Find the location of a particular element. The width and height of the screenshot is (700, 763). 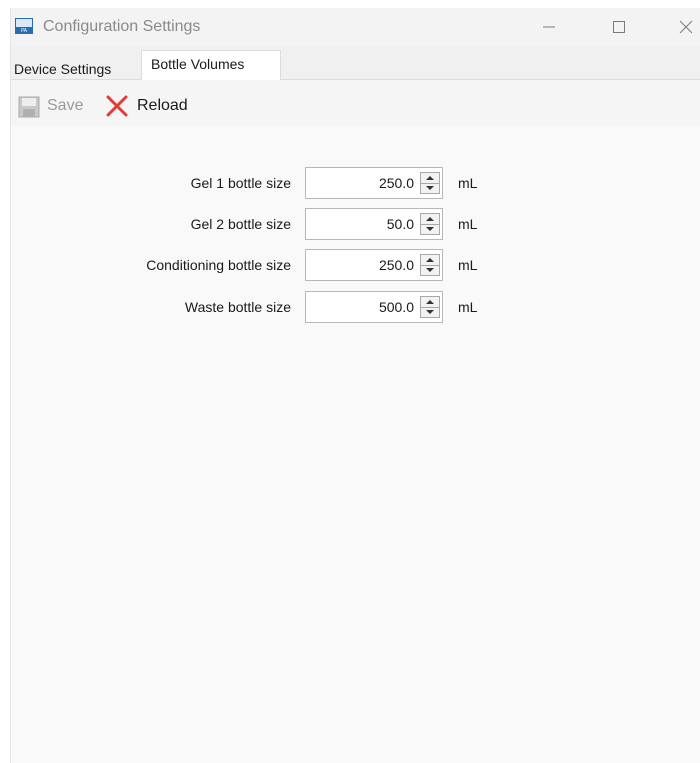

tab-device-settings: Device Settings is located at coordinates (76, 69).